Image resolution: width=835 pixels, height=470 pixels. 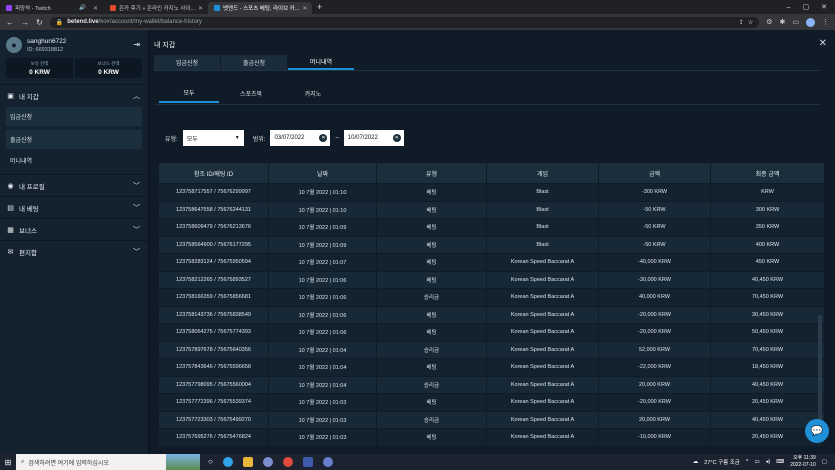 What do you see at coordinates (39, 22) in the screenshot?
I see `reload-icon: ↻` at bounding box center [39, 22].